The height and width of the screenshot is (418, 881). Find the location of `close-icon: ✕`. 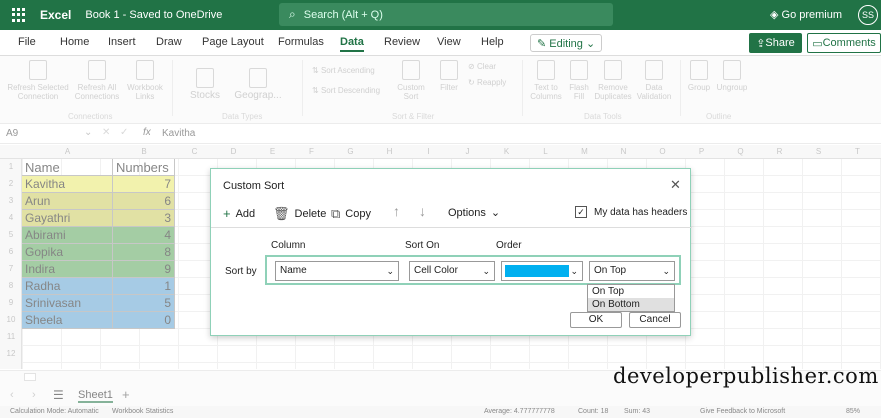

close-icon: ✕ is located at coordinates (675, 185).